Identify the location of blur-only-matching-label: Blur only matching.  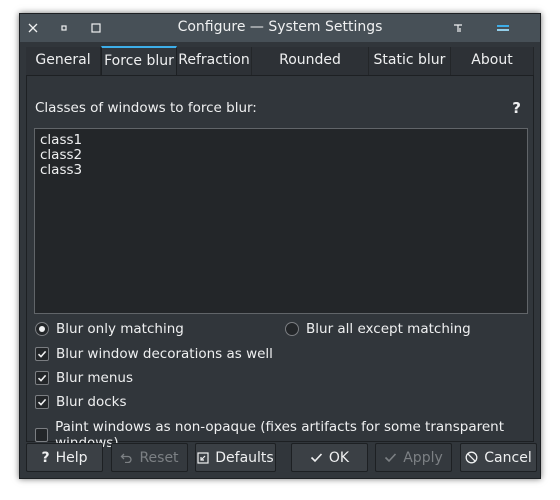
(120, 329).